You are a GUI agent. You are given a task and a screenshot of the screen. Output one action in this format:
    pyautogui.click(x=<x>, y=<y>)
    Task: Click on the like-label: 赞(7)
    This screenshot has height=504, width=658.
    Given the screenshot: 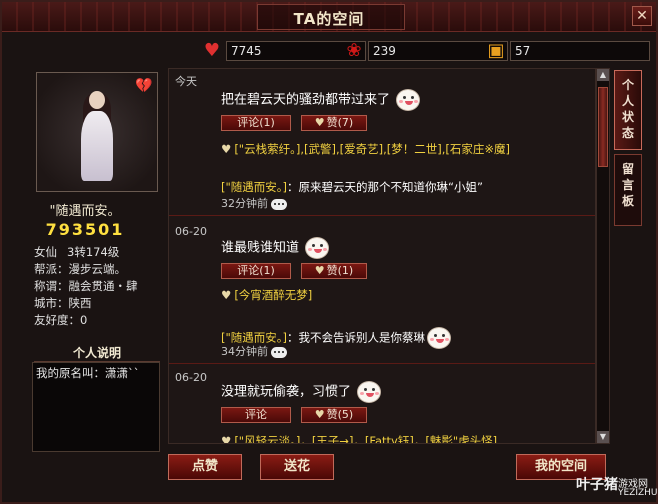 What is the action you would take?
    pyautogui.click(x=340, y=122)
    